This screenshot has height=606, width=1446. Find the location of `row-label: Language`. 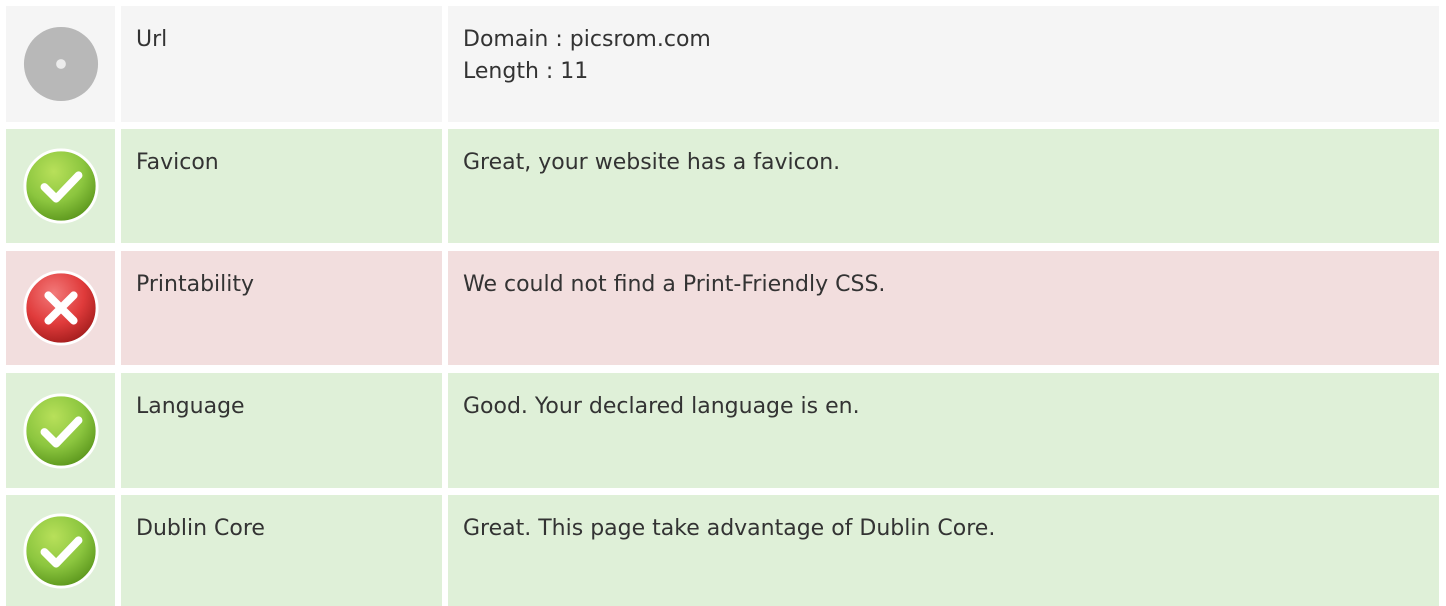

row-label: Language is located at coordinates (281, 430).